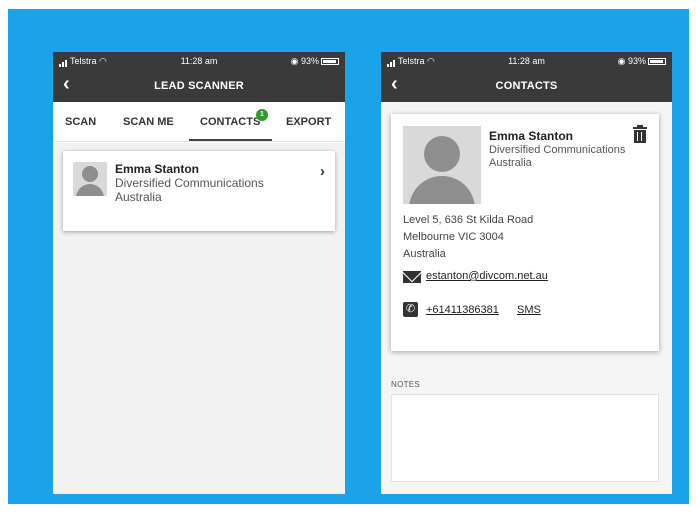 The image size is (696, 513). What do you see at coordinates (526, 86) in the screenshot?
I see `page-title: CONTACTS` at bounding box center [526, 86].